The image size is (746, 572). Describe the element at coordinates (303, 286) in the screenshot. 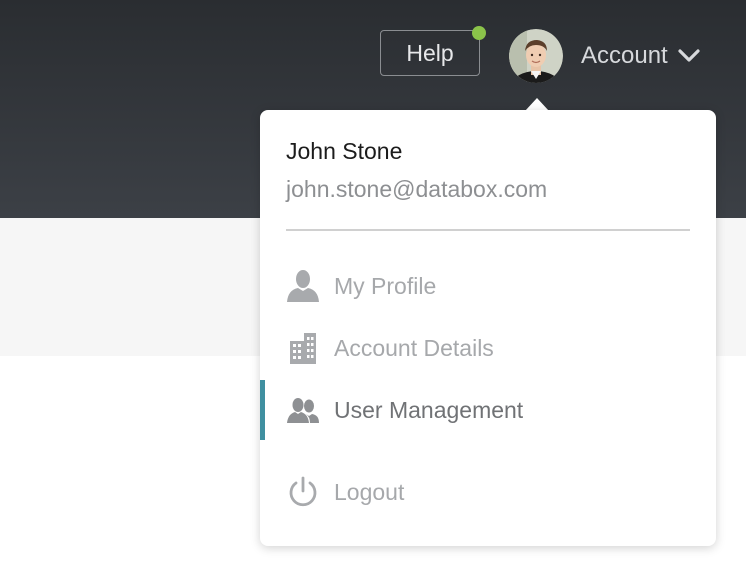

I see `person-icon` at that location.